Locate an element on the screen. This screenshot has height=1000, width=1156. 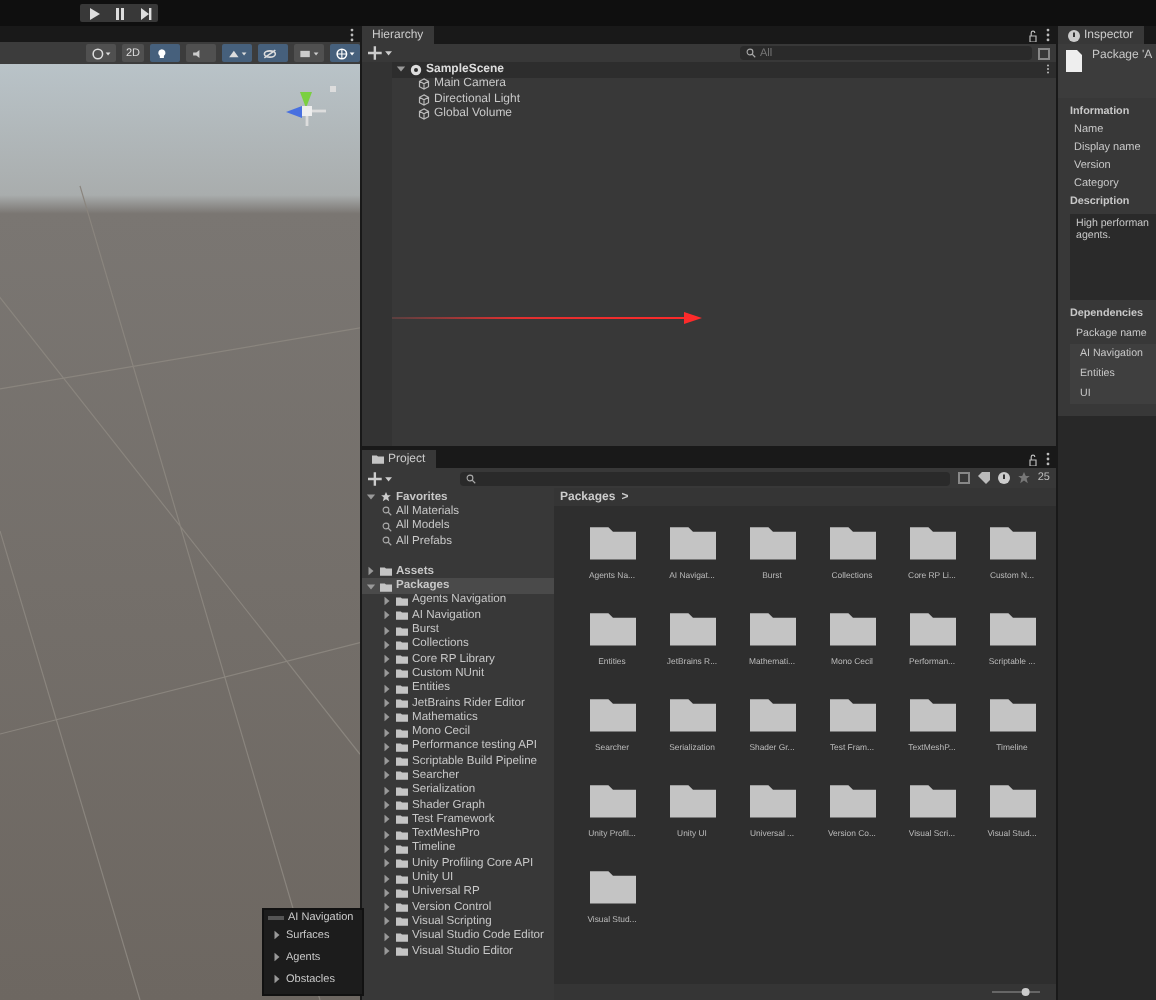
step-icon is located at coordinates (145, 13).